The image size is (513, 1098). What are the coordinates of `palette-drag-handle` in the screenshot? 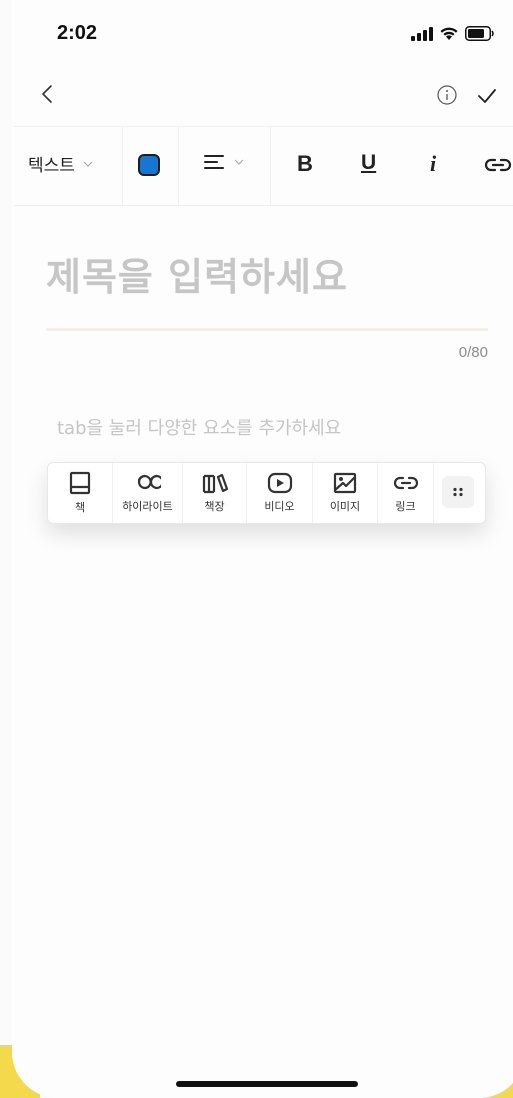 It's located at (458, 492).